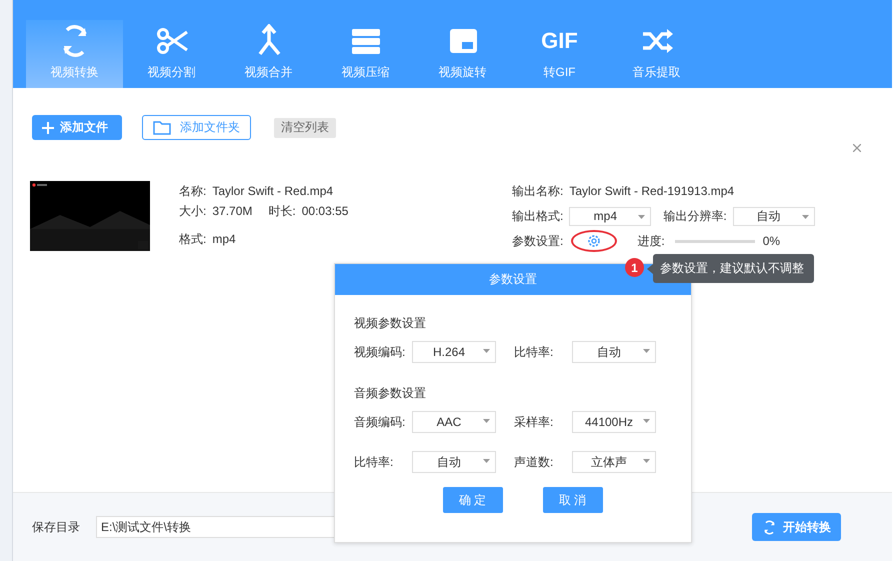  What do you see at coordinates (610, 216) in the screenshot?
I see `dropdown: mp4` at bounding box center [610, 216].